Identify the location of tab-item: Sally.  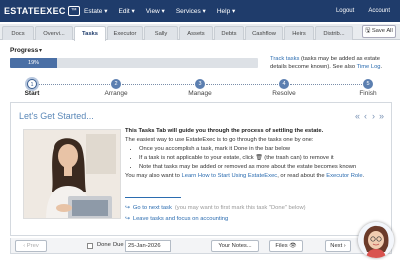
(161, 33).